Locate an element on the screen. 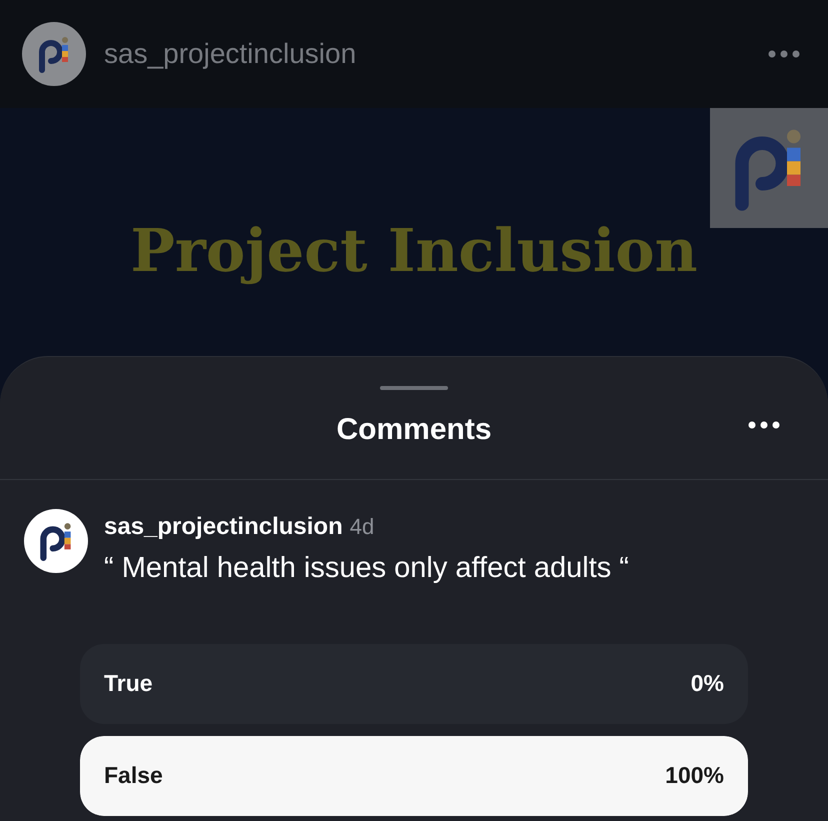 This screenshot has width=828, height=821. poll-option: False 100% is located at coordinates (414, 776).